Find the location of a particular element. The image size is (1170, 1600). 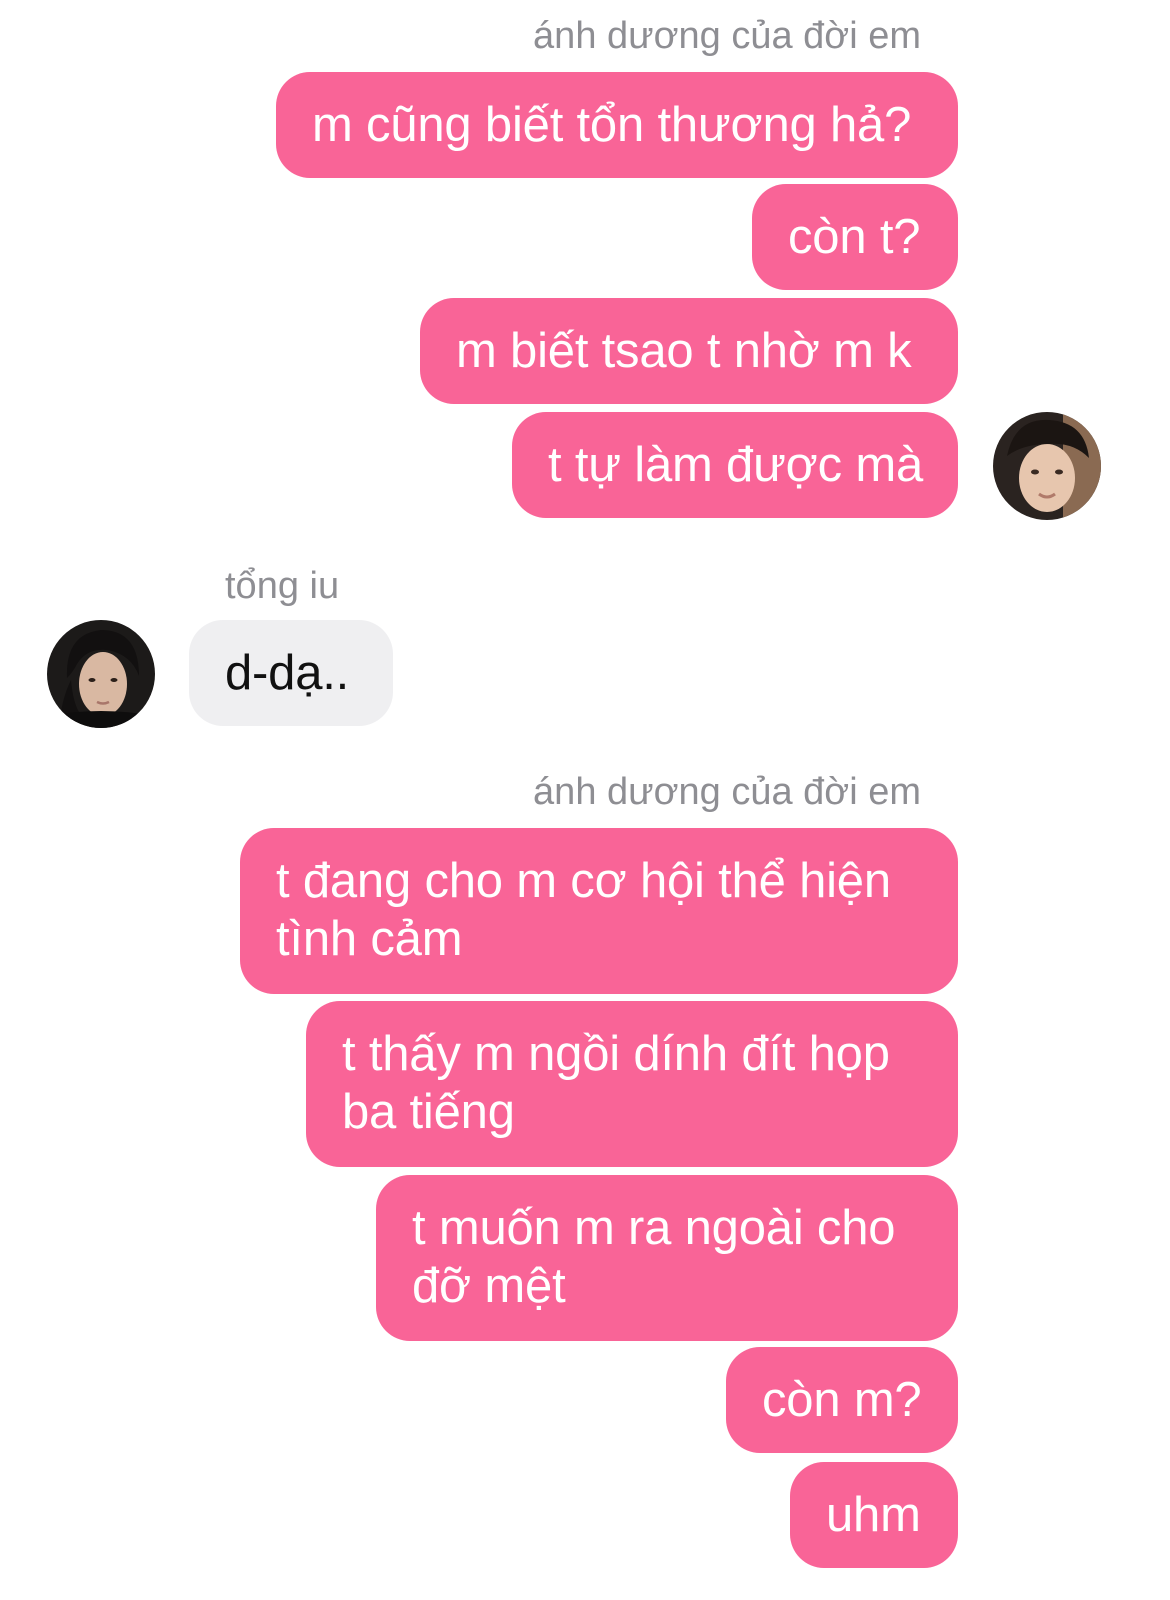

message-bubble-outgoing: t đang cho m cơ hội thể hiện tình cảm is located at coordinates (599, 911).